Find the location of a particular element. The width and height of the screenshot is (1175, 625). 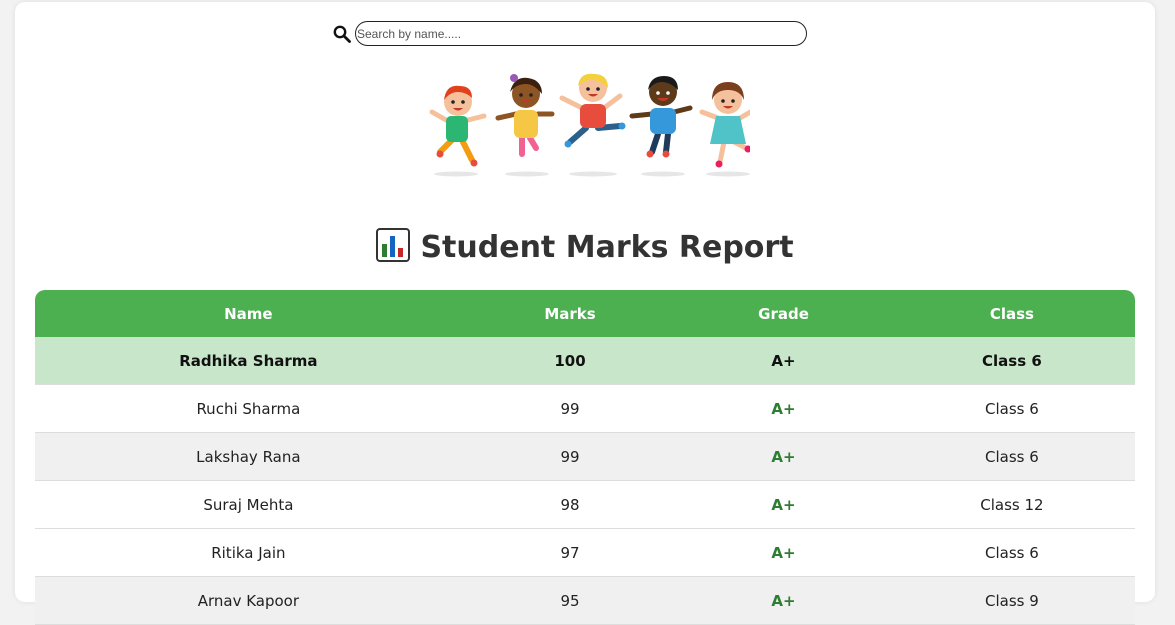

cell-class: Class 9 is located at coordinates (1011, 601).